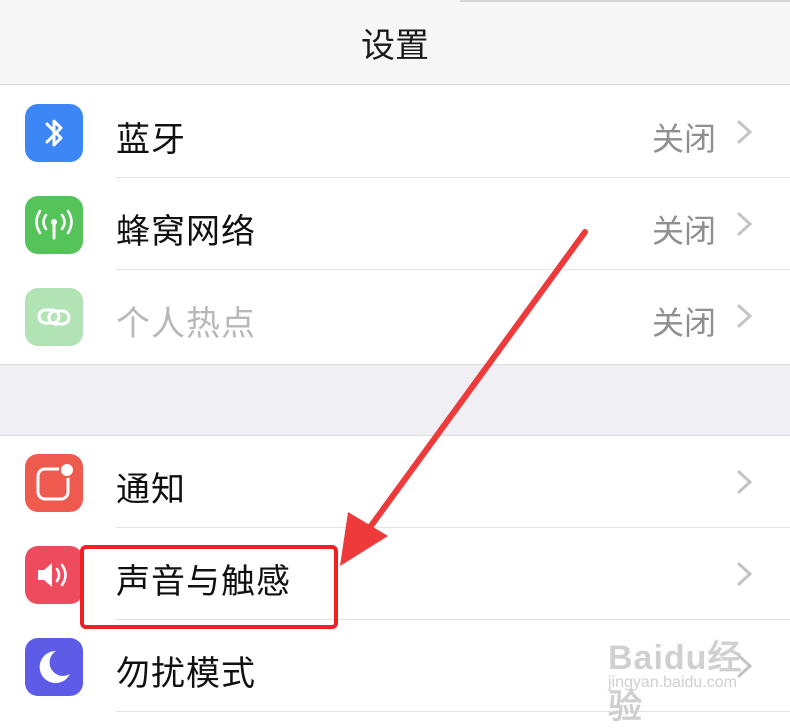 Image resolution: width=790 pixels, height=728 pixels. I want to click on watermark-url: jingyan.baidu.com, so click(672, 682).